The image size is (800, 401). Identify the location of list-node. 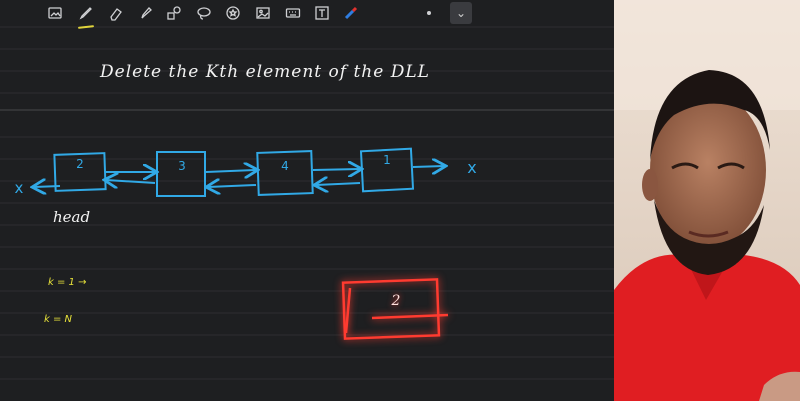
(285, 173).